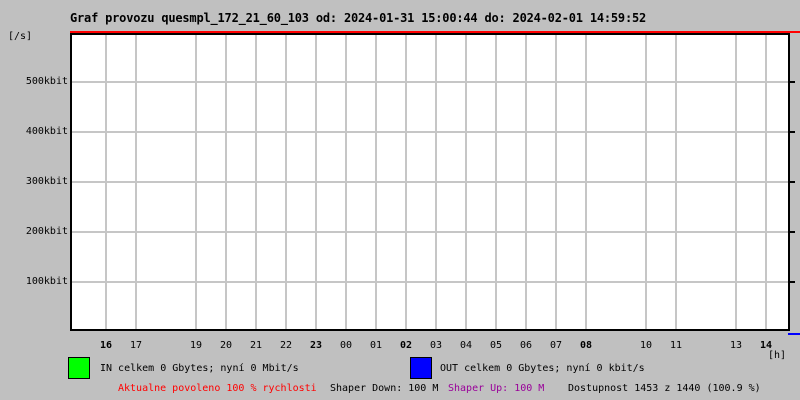  Describe the element at coordinates (46, 131) in the screenshot. I see `y-tick-label: 400kbit` at that location.